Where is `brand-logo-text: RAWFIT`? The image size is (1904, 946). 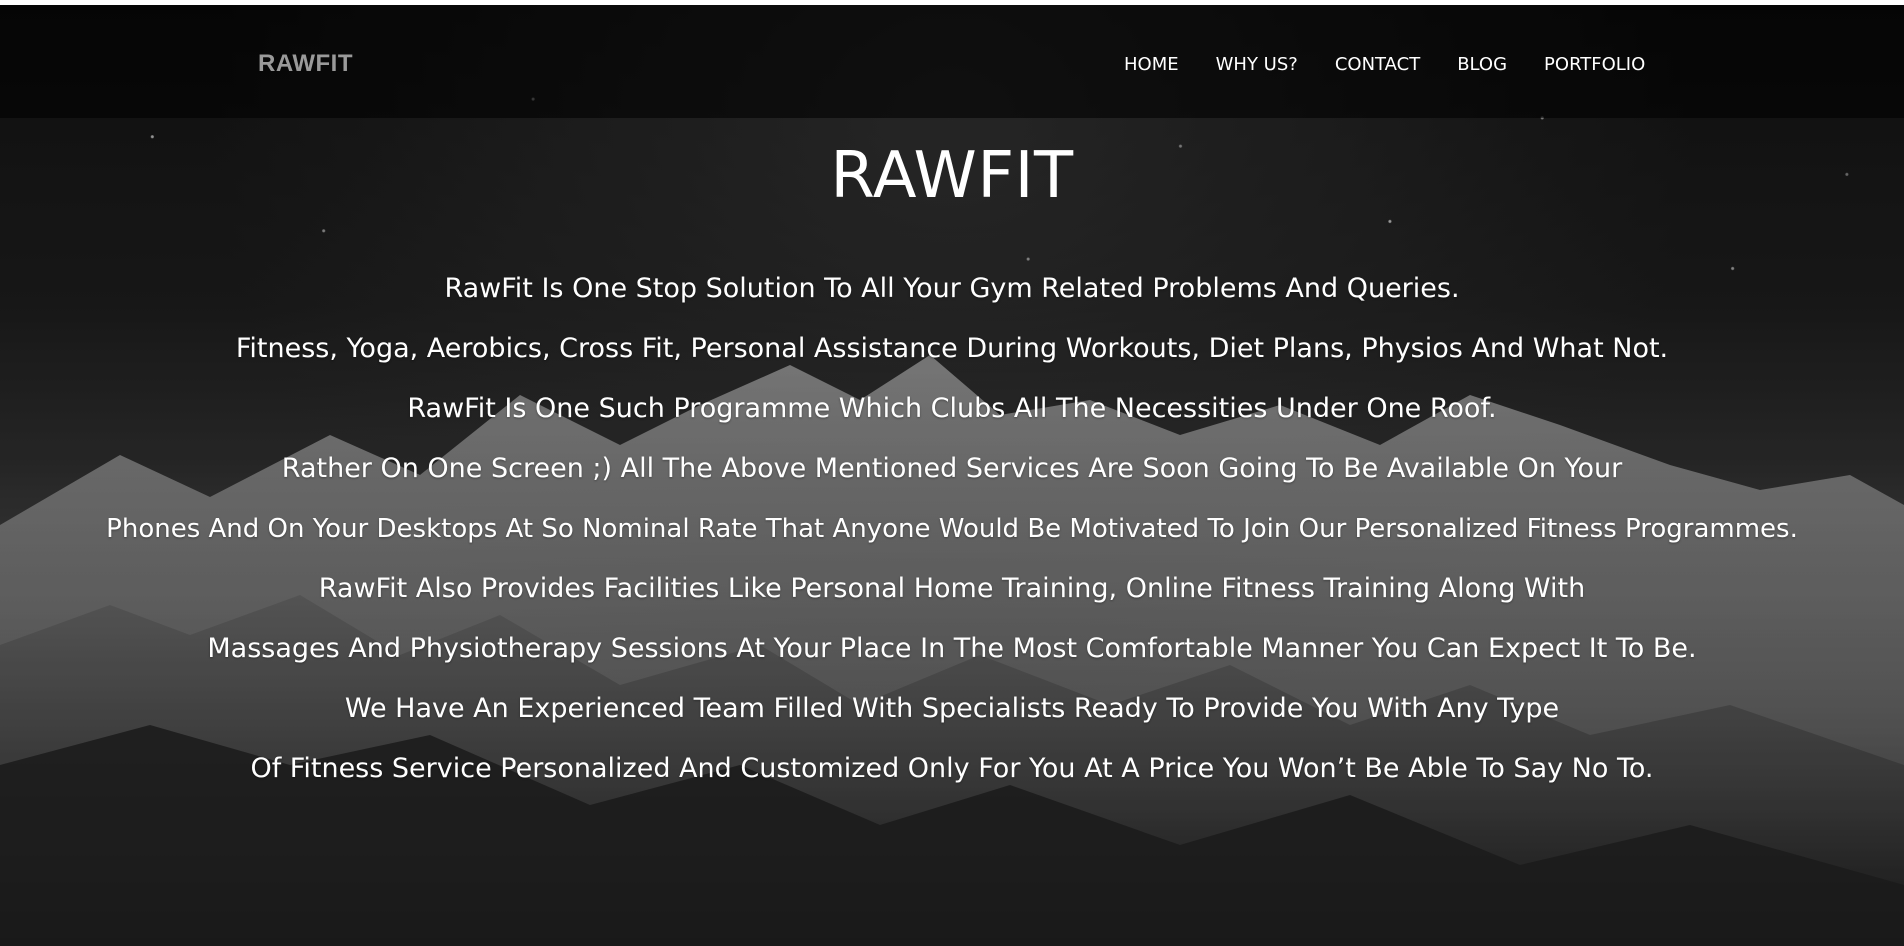 brand-logo-text: RAWFIT is located at coordinates (305, 64).